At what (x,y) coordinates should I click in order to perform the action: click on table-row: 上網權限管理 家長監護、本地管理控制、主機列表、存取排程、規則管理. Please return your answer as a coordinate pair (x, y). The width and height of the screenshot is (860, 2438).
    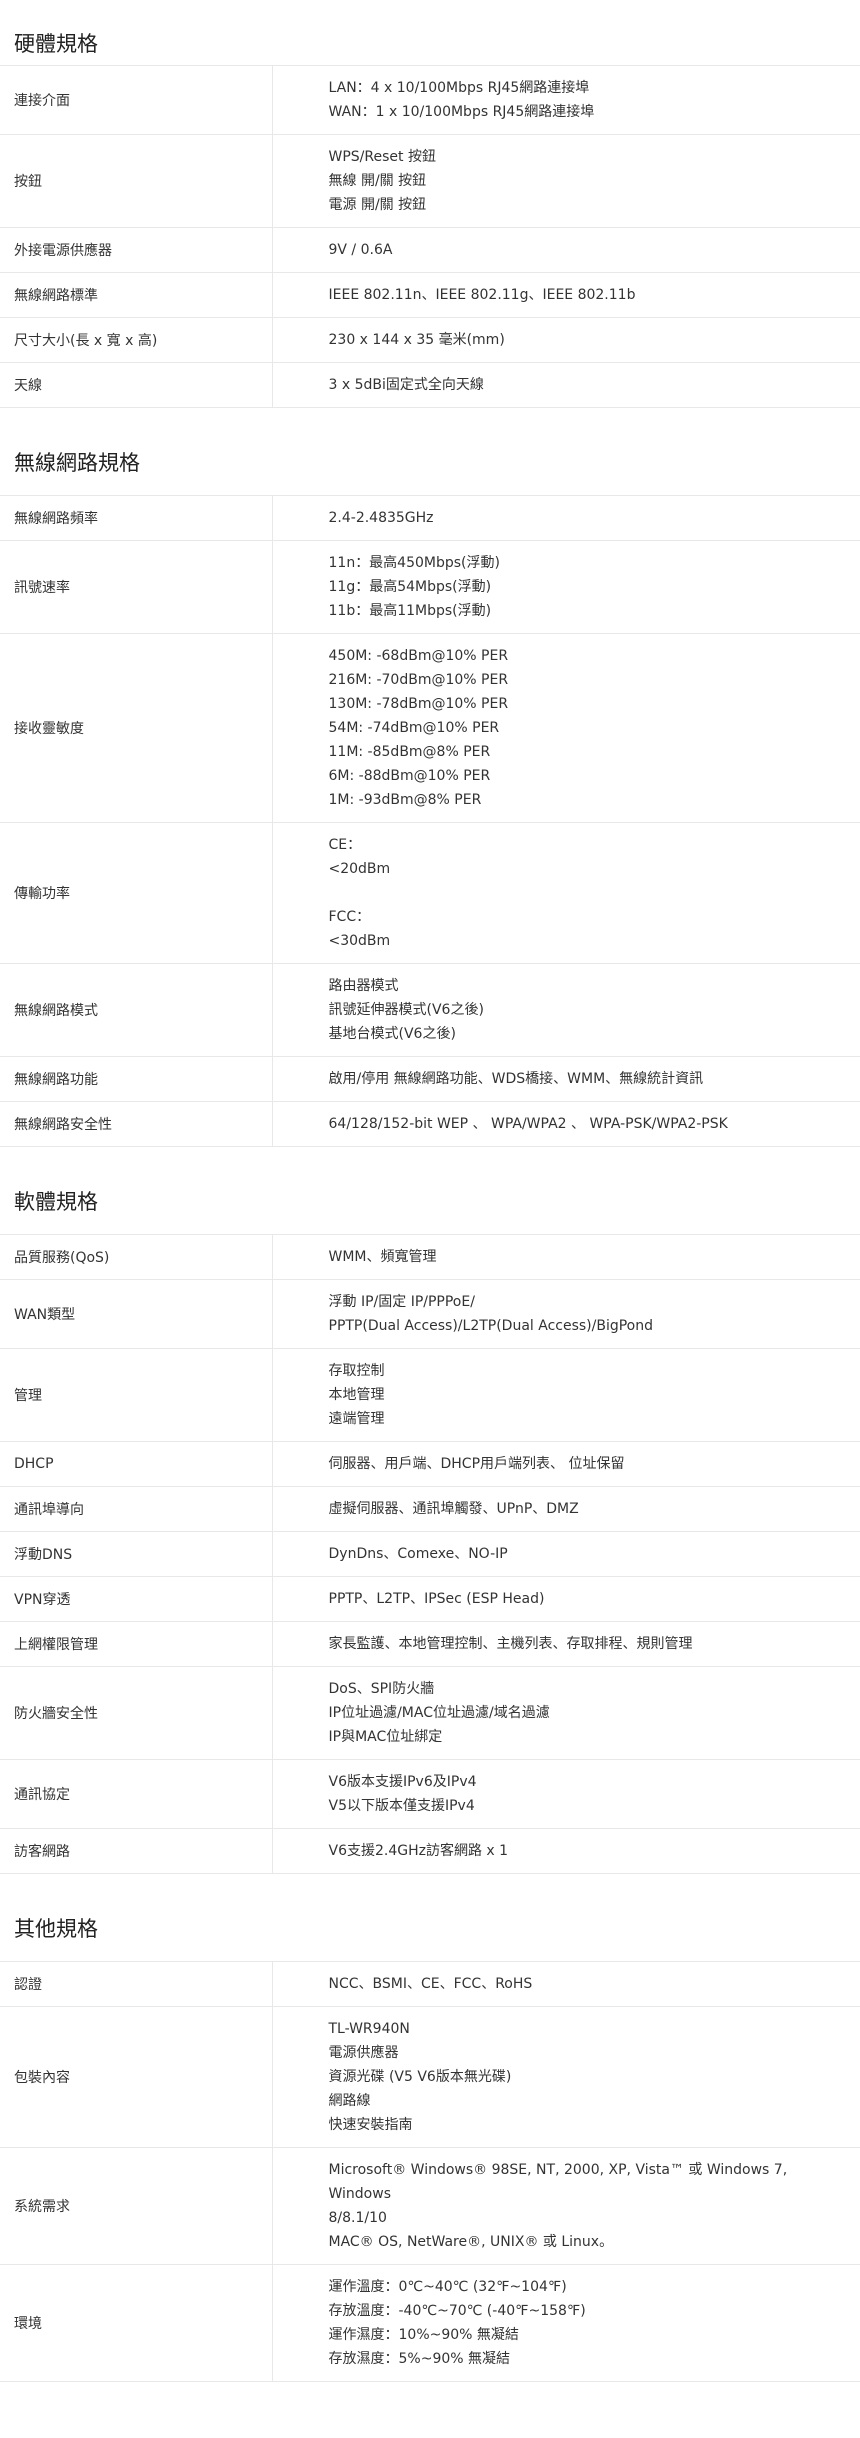
    Looking at the image, I should click on (430, 1644).